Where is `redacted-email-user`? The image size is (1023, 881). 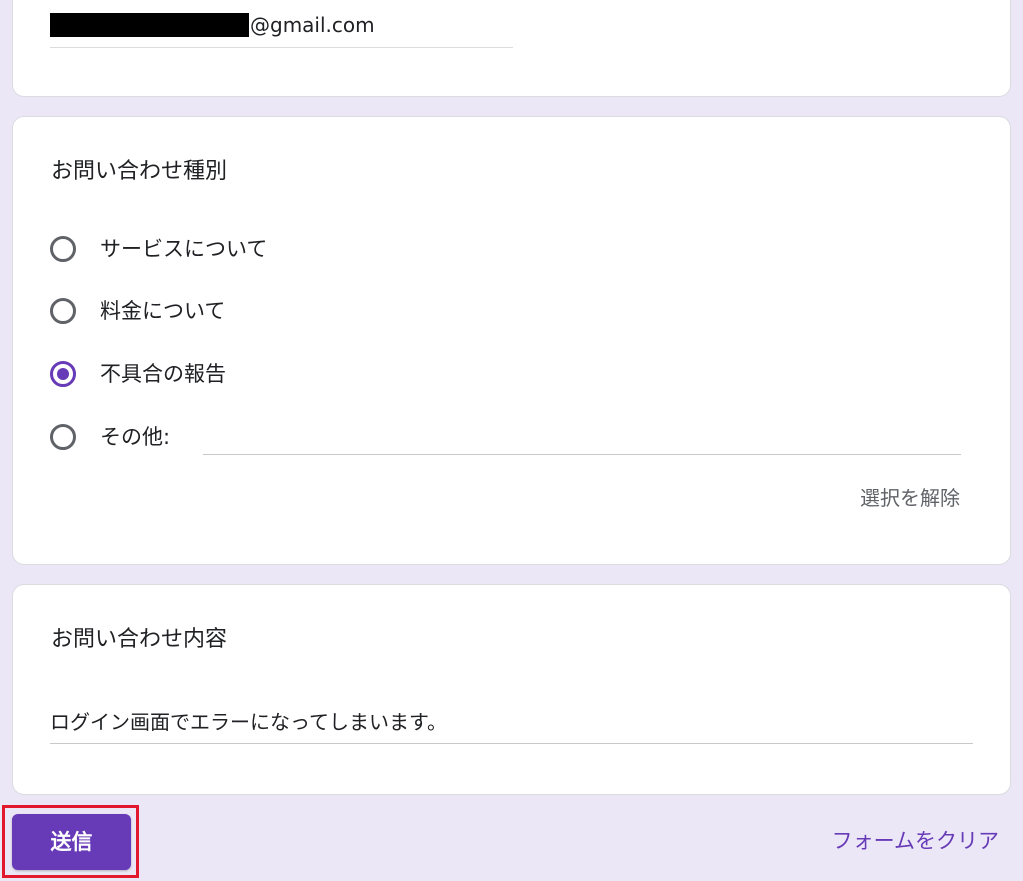
redacted-email-user is located at coordinates (149, 25).